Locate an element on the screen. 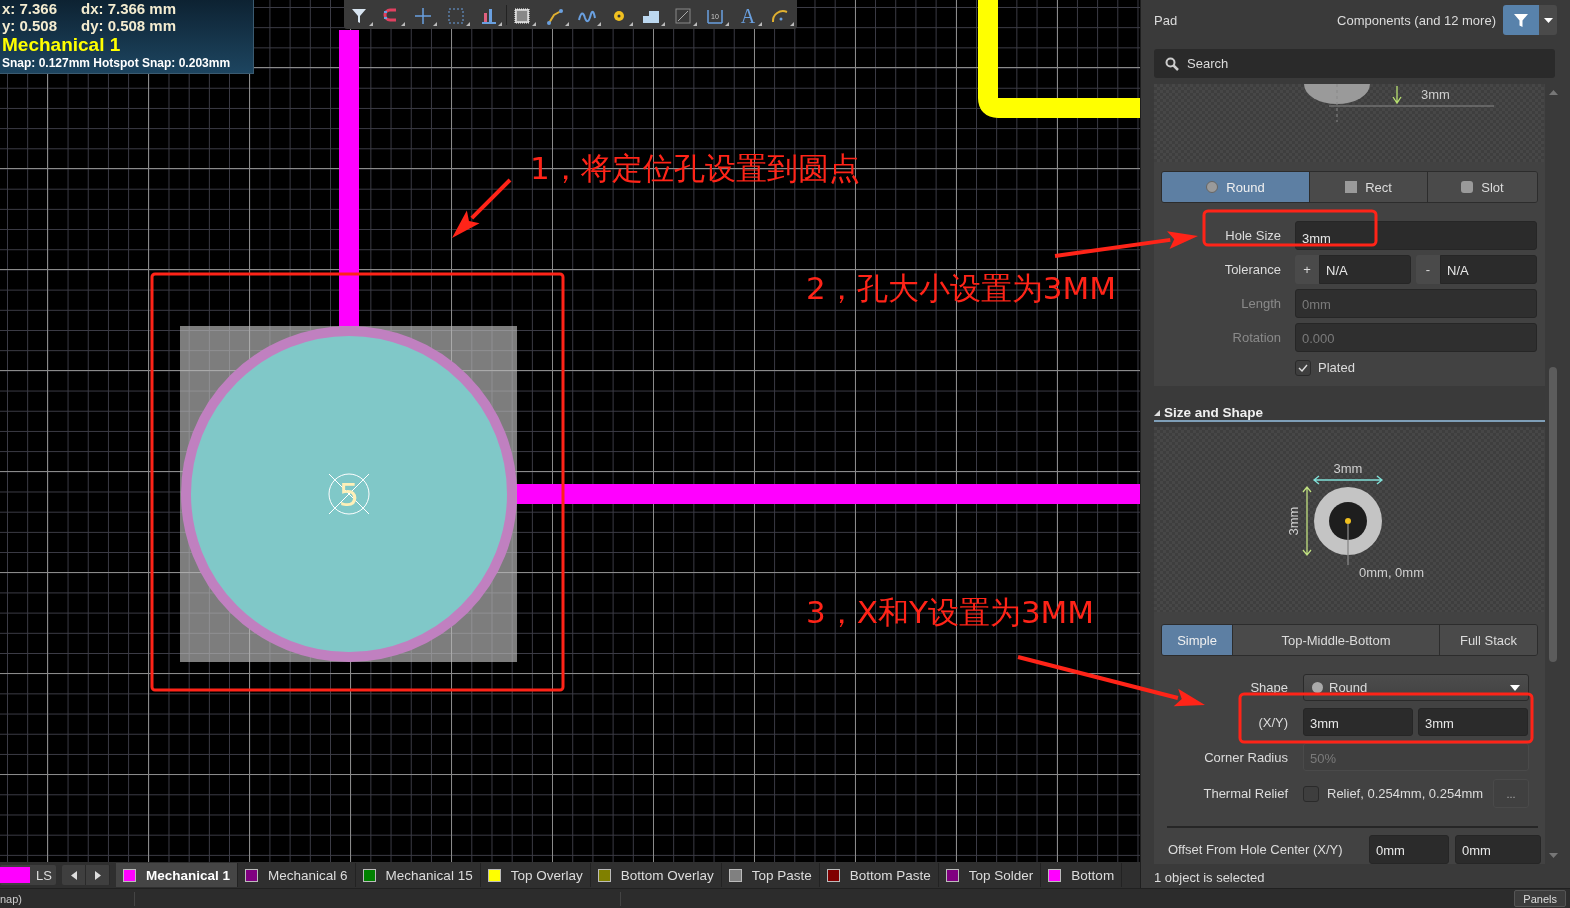 The width and height of the screenshot is (1570, 908). leader-line is located at coordinates (1348, 544).